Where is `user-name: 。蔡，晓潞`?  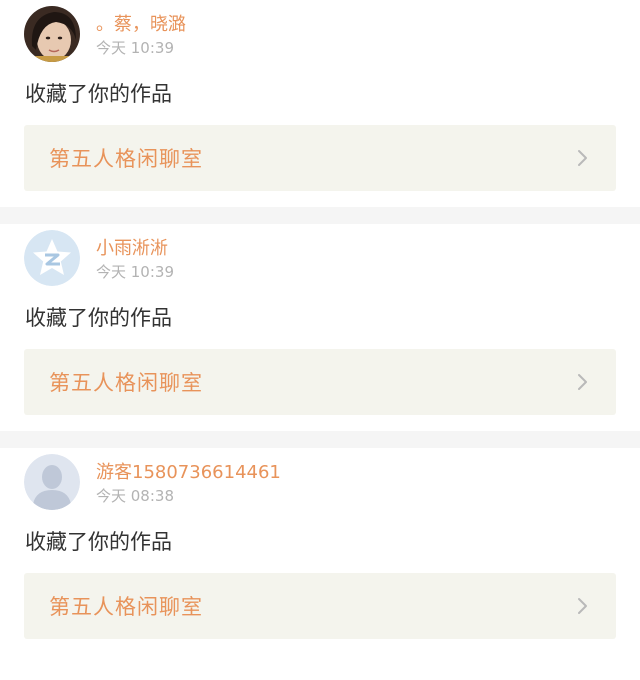 user-name: 。蔡，晓潞 is located at coordinates (141, 23).